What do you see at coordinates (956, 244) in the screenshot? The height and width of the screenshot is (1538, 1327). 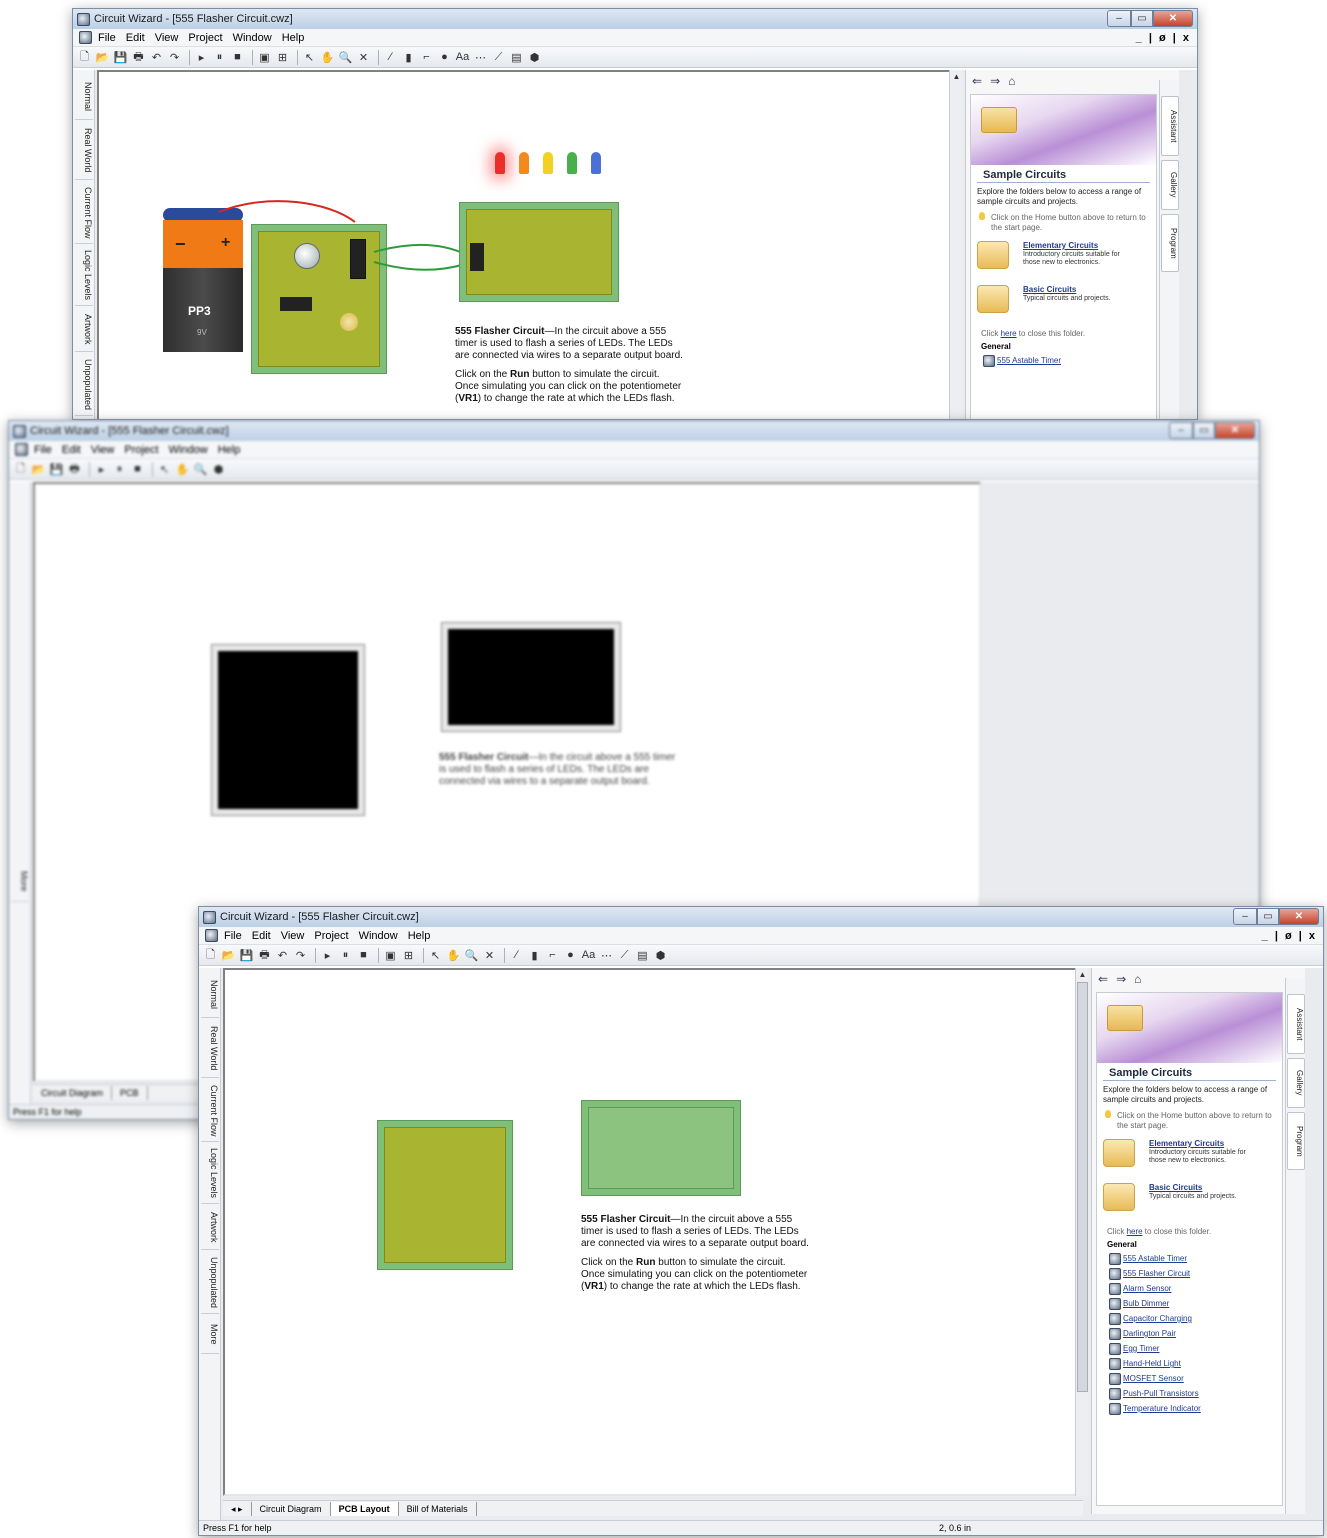 I see `canvas-scrollbar: ▲` at bounding box center [956, 244].